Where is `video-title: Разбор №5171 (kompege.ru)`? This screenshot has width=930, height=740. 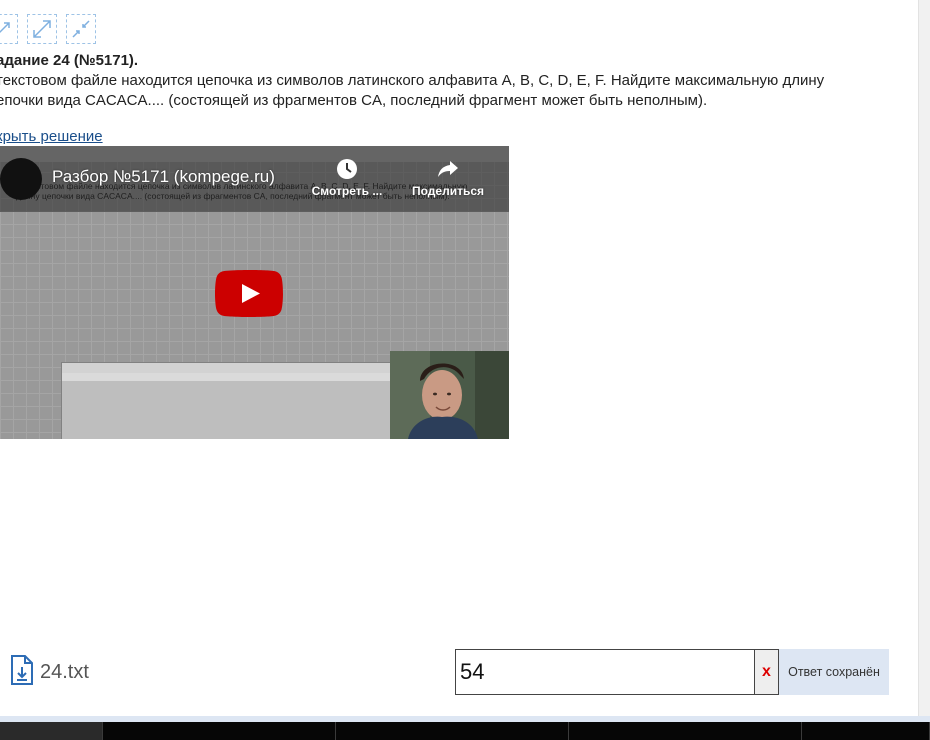
video-title: Разбор №5171 (kompege.ru) is located at coordinates (163, 177).